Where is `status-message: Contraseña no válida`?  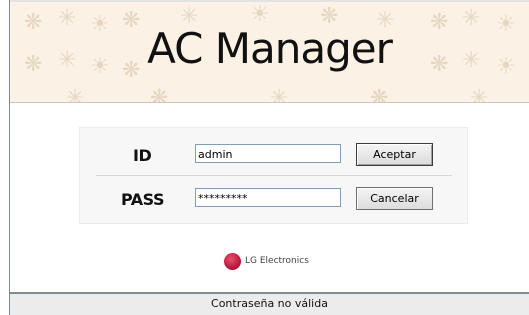 status-message: Contraseña no válida is located at coordinates (269, 303).